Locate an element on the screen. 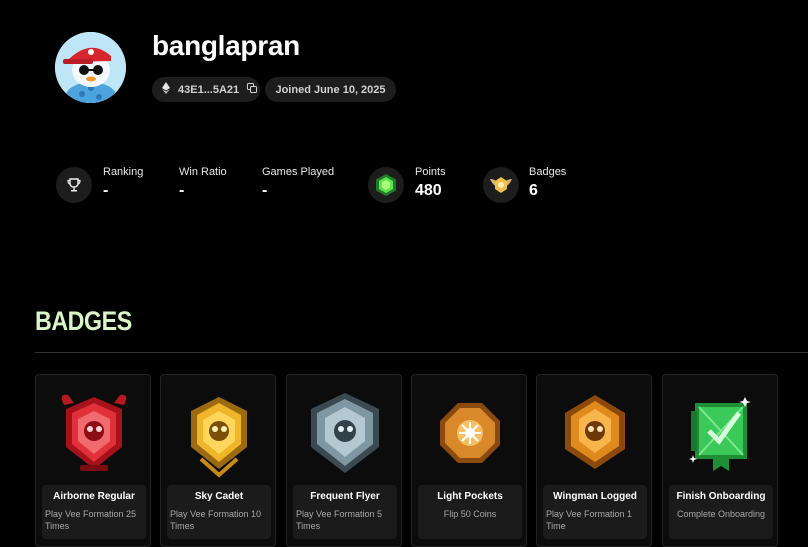 Image resolution: width=808 pixels, height=547 pixels. joined-date: Joined June 10, 2025 is located at coordinates (330, 89).